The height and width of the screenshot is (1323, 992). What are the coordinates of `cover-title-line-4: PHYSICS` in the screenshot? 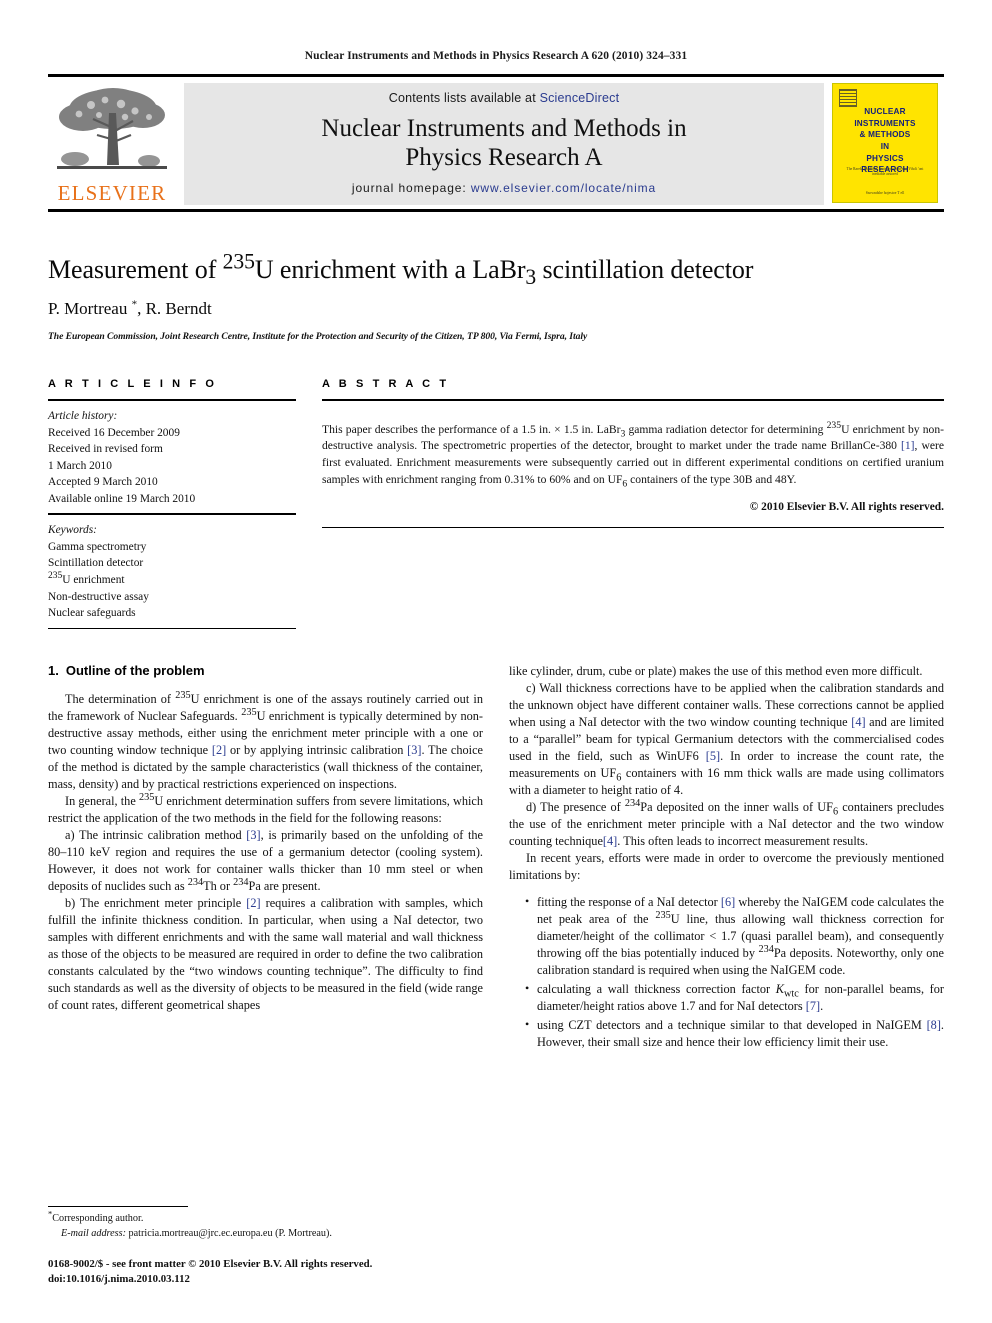 It's located at (885, 158).